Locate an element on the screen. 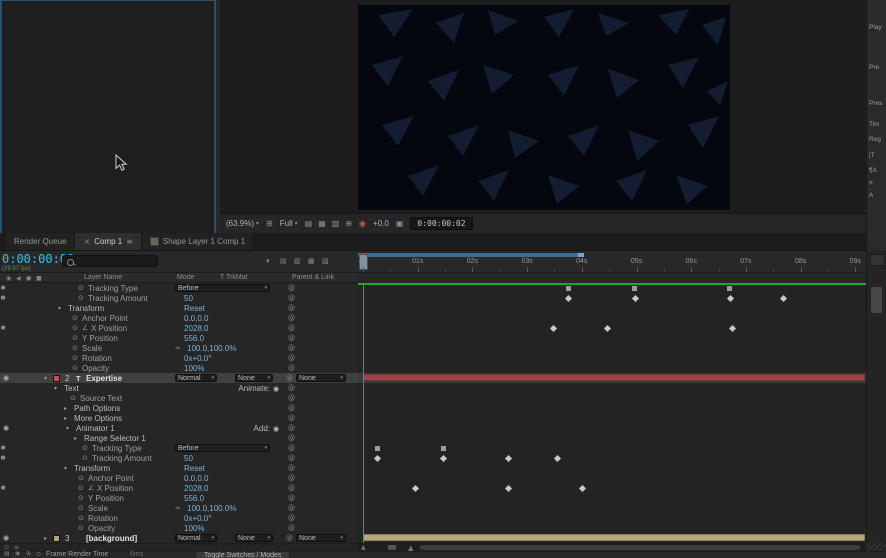 The image size is (886, 558). row-anchor-point: ⊙ Anchor Point 0.0,0.0 @ is located at coordinates (179, 478).